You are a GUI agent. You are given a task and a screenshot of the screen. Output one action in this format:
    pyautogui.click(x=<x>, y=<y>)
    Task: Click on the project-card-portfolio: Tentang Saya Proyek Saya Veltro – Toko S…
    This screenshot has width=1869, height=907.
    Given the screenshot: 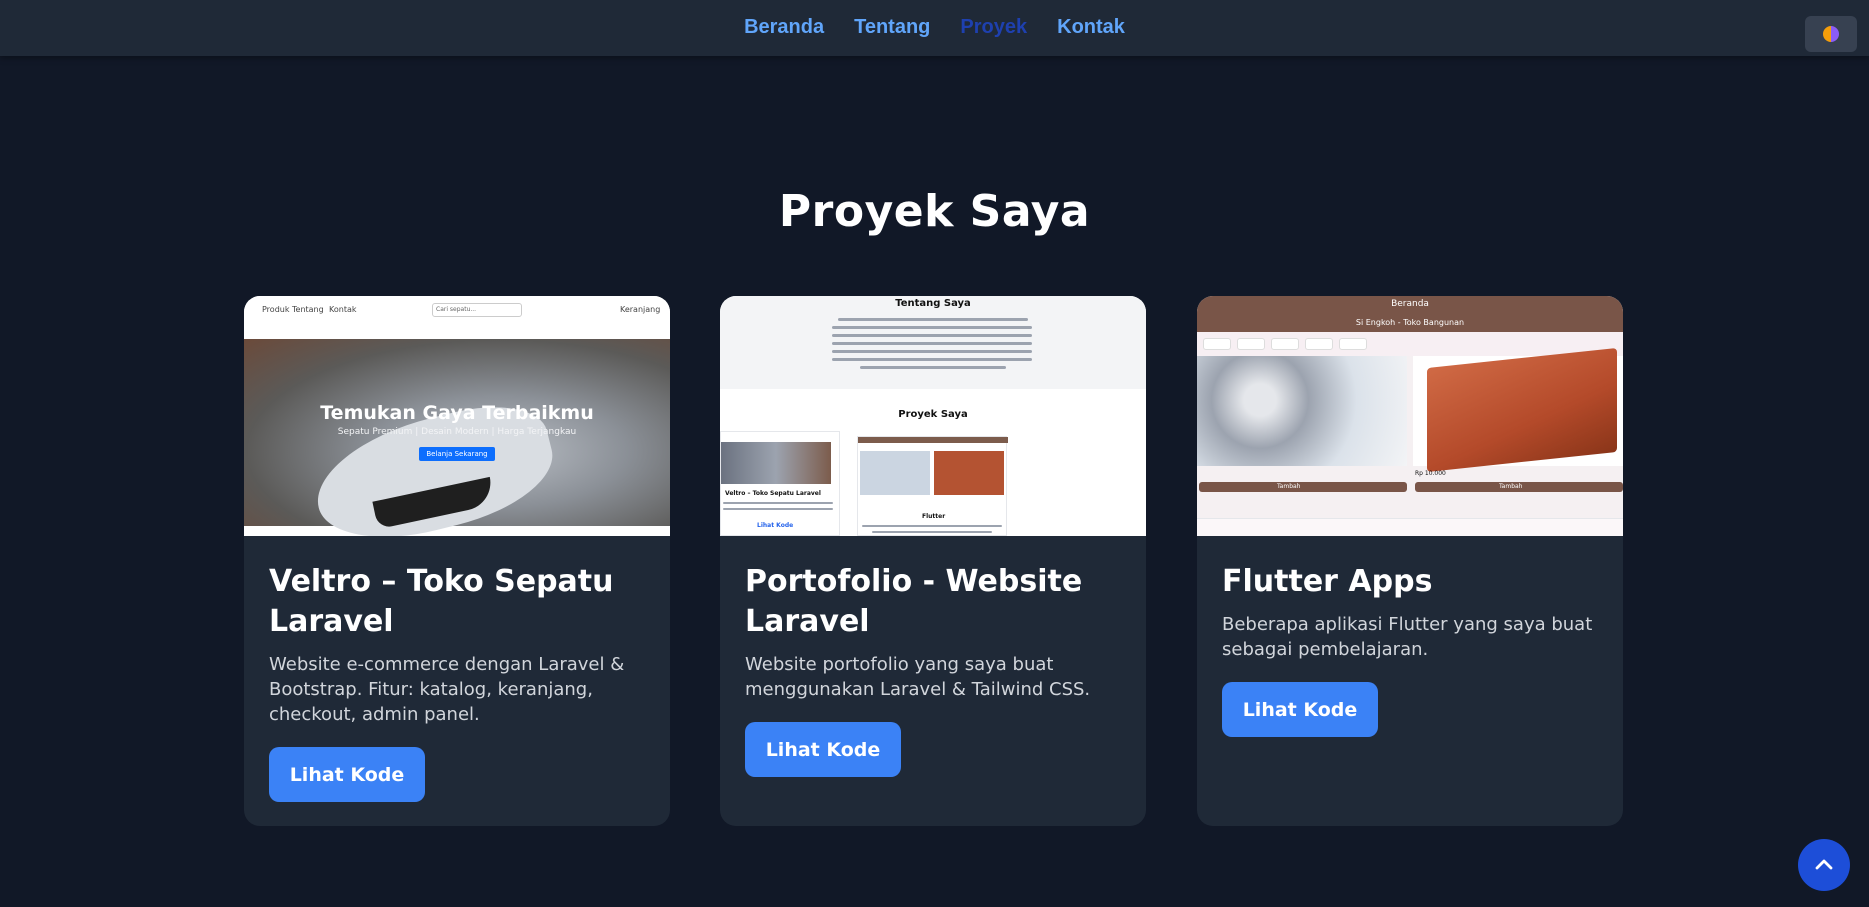 What is the action you would take?
    pyautogui.click(x=933, y=561)
    